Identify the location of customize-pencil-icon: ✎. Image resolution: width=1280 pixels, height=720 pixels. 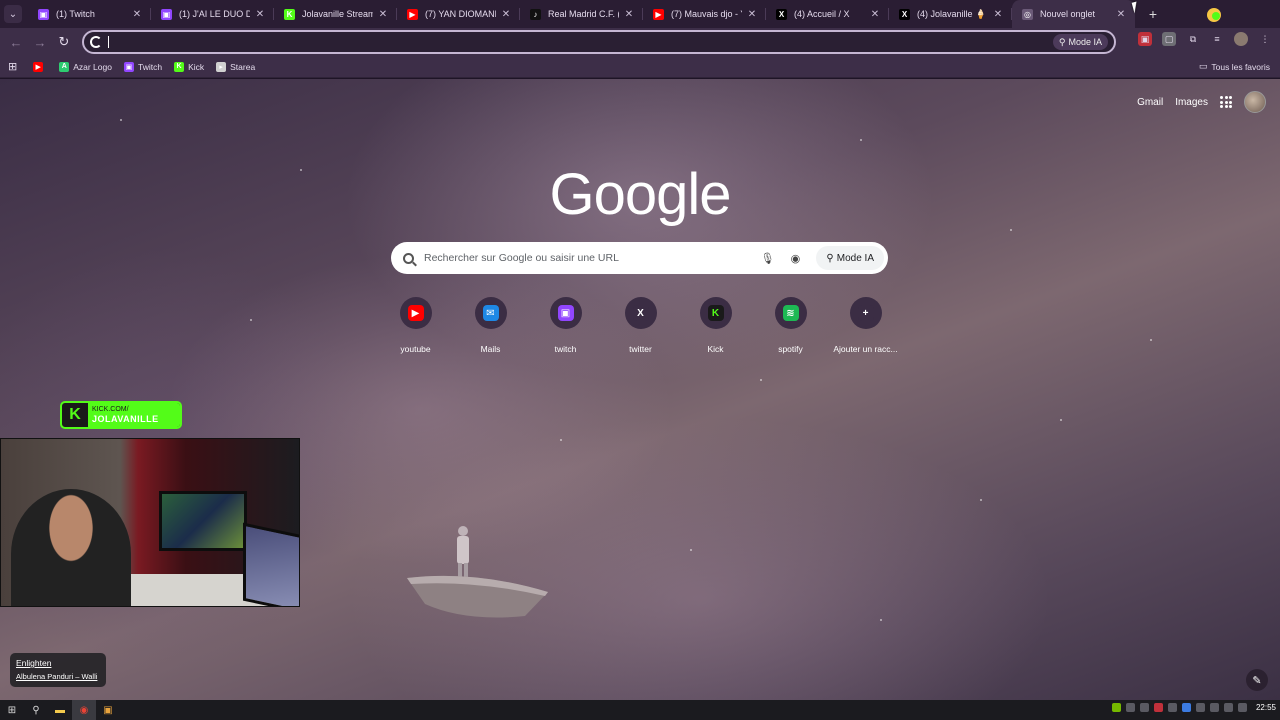
(1257, 680).